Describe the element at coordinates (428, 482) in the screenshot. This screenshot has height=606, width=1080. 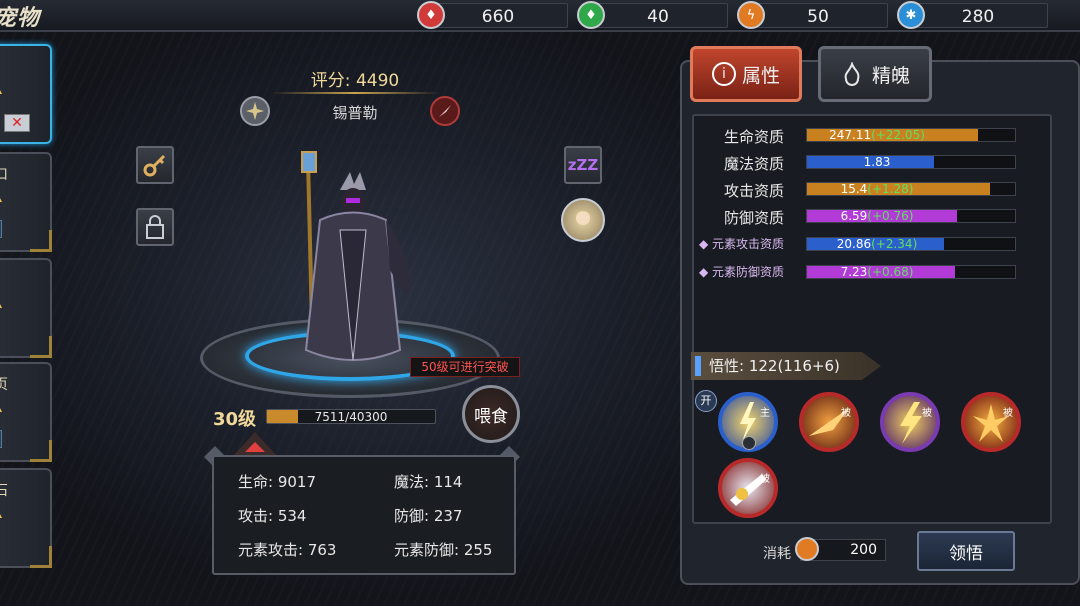
I see `stat-mp: 魔法: 114` at that location.